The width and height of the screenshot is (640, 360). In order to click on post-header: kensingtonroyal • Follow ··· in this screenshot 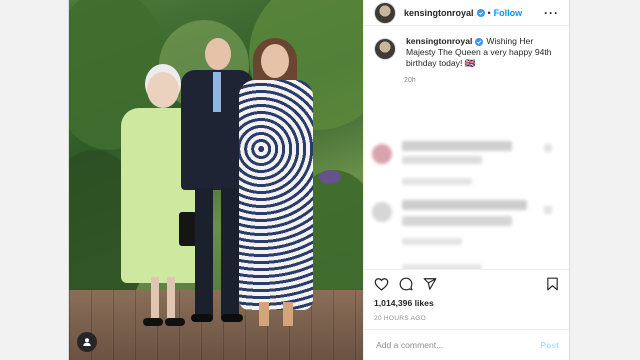, I will do `click(466, 13)`.